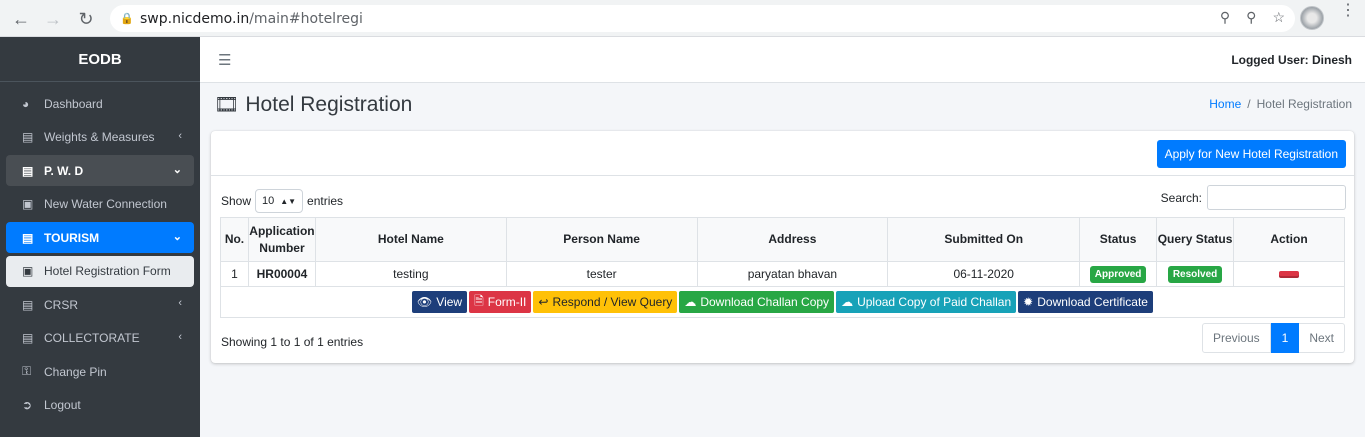 The height and width of the screenshot is (437, 1365). Describe the element at coordinates (702, 18) in the screenshot. I see `address-bar: 🔒 swp.nicdemo.in/main#hotelregi ⚲ ⚲ ☆` at that location.